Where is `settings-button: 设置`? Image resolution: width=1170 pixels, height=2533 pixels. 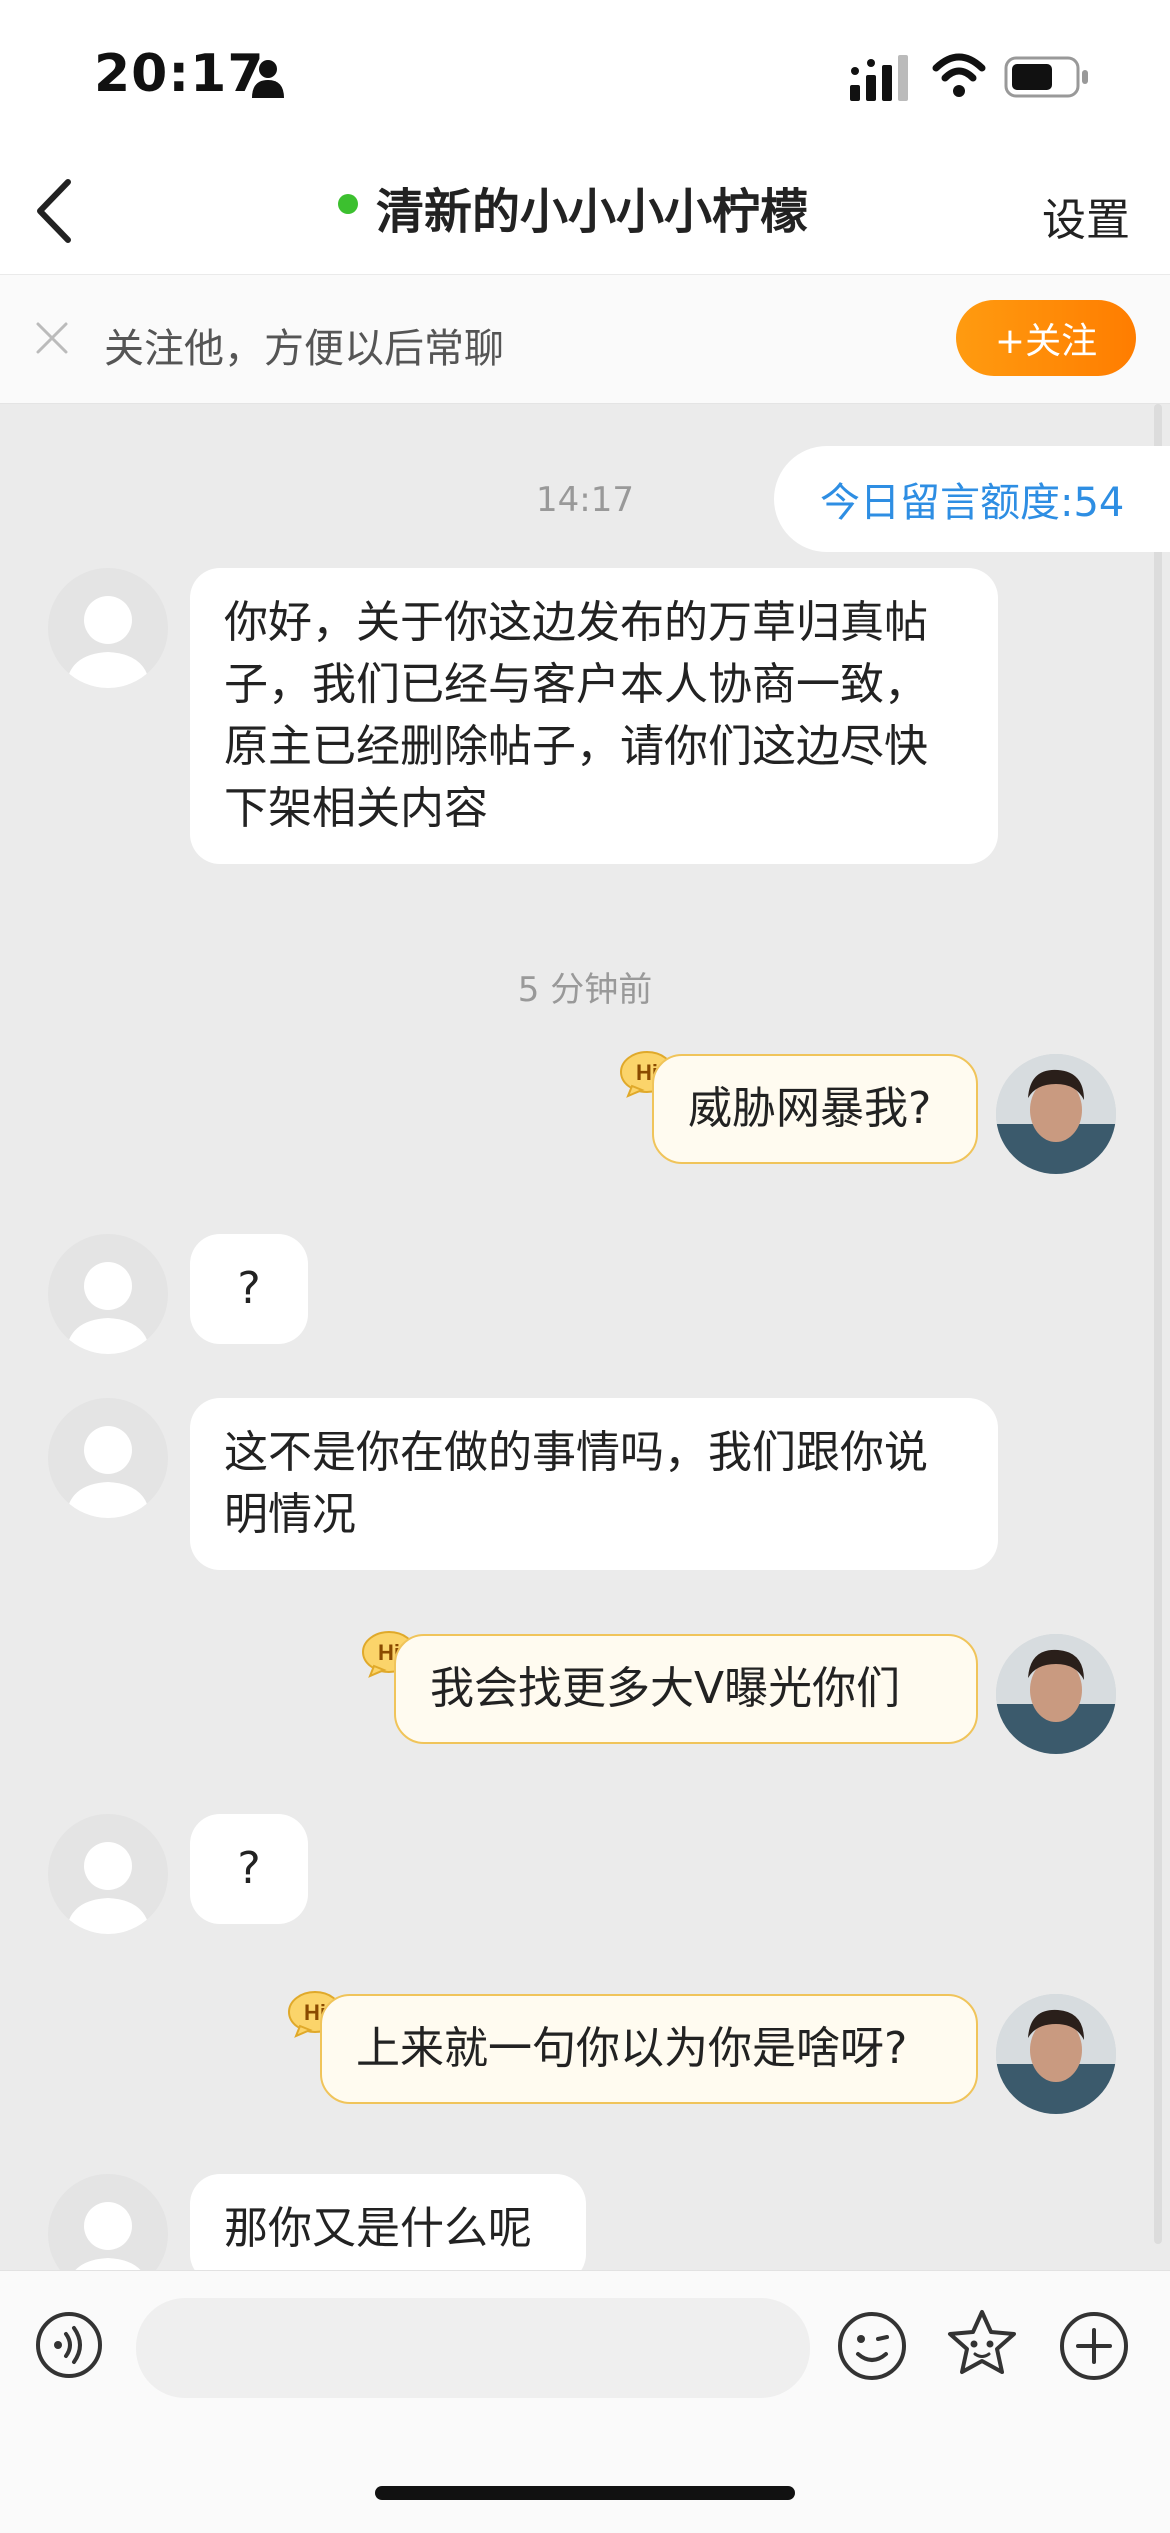 settings-button: 设置 is located at coordinates (1086, 216).